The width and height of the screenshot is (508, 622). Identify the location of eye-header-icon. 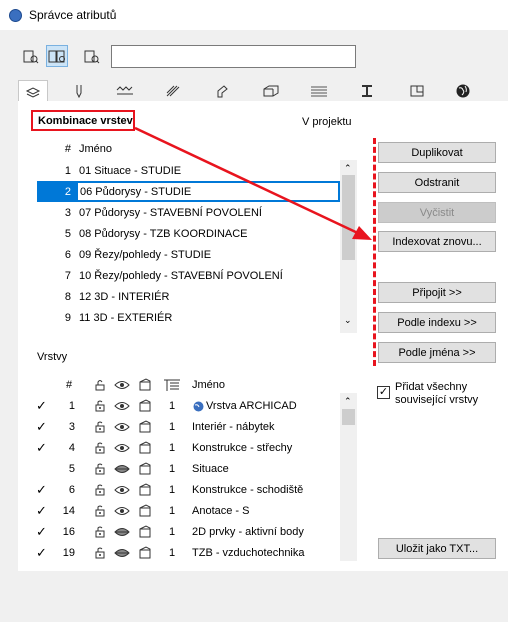
(122, 385).